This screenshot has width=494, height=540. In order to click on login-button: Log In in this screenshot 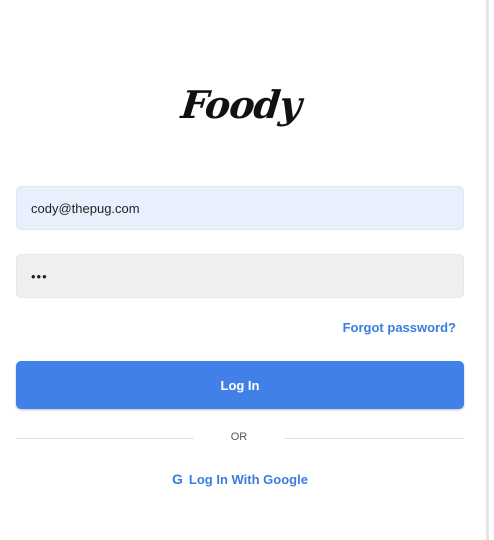, I will do `click(240, 385)`.